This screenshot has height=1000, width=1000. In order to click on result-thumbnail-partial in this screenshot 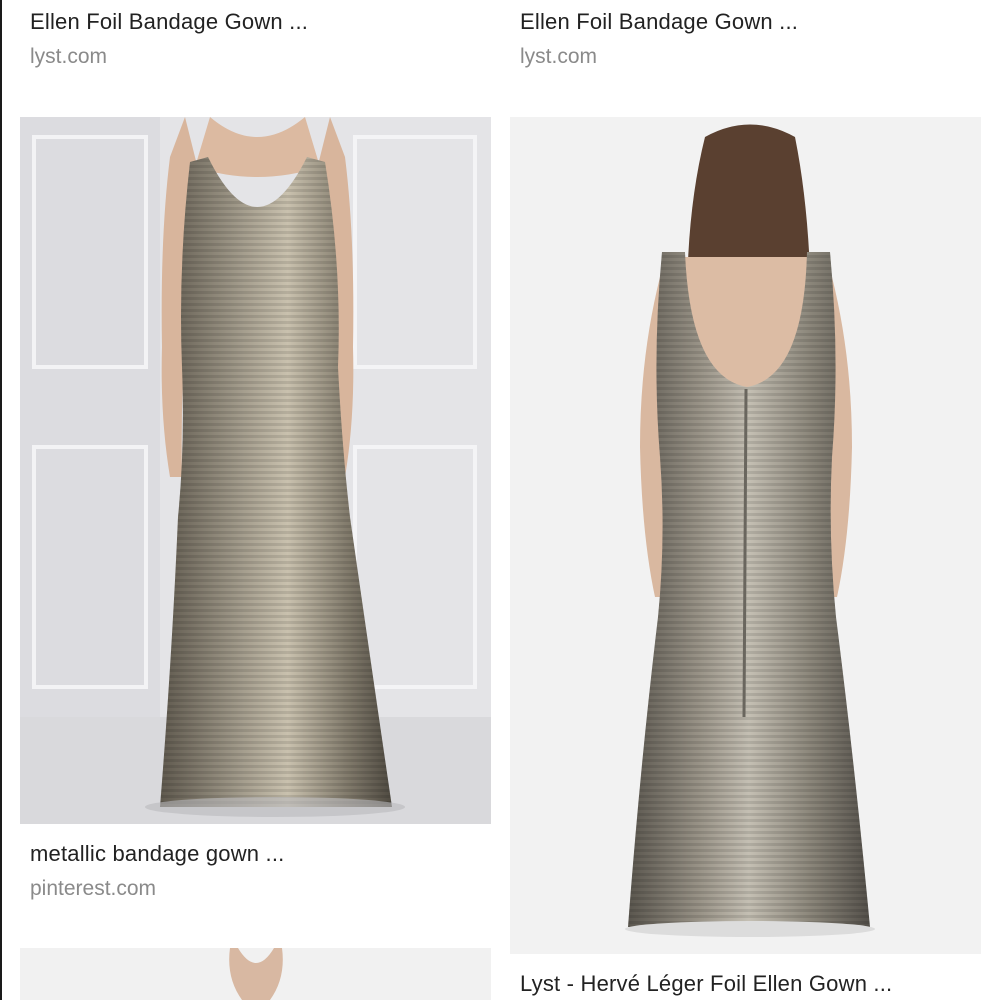, I will do `click(255, 974)`.